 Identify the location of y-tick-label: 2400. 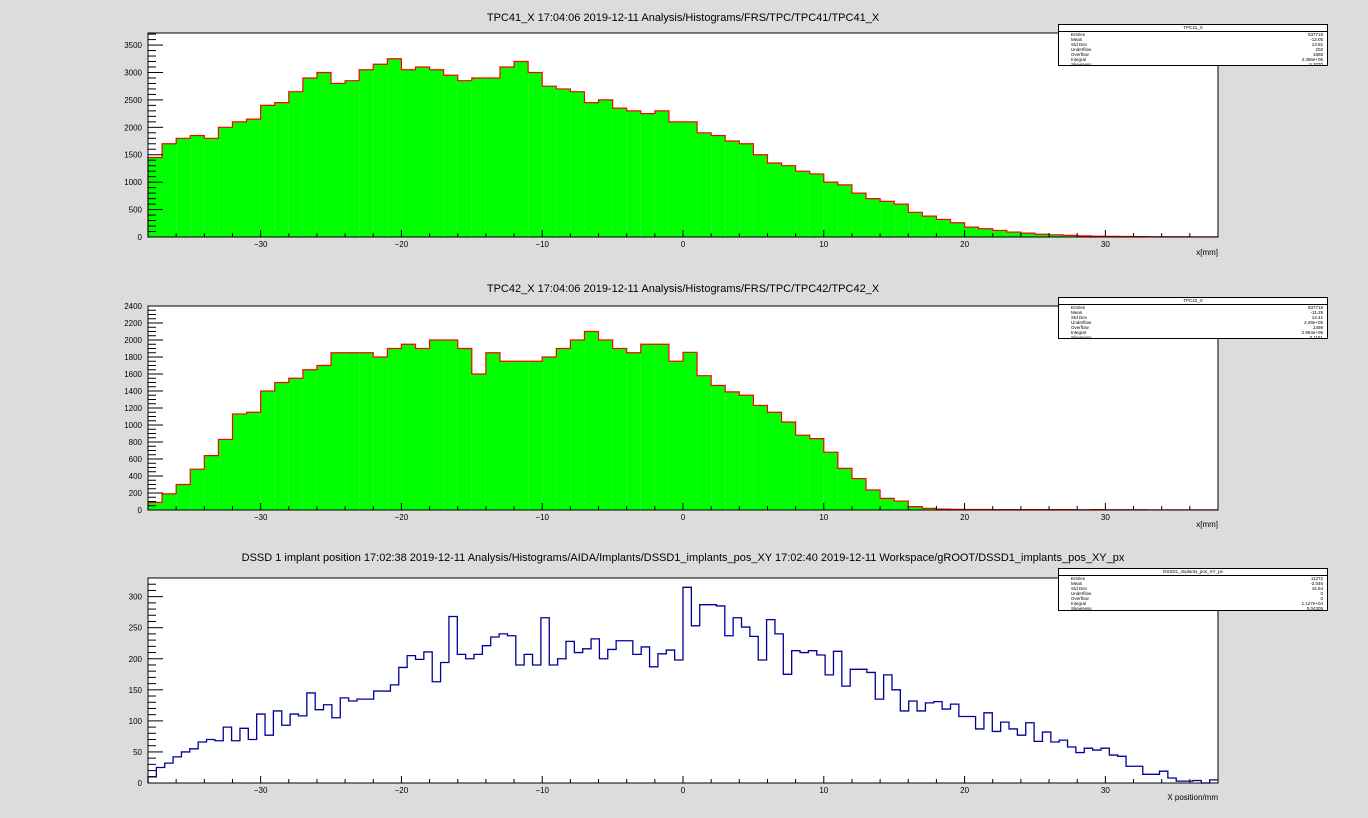
(133, 306).